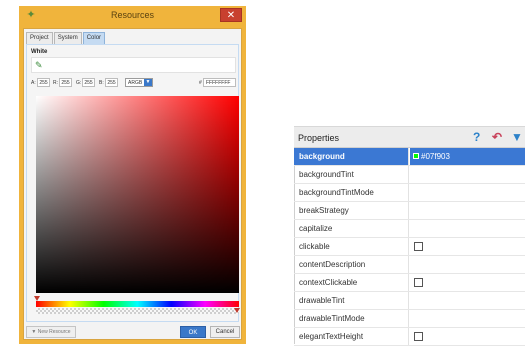  I want to click on properties-title: Properties, so click(319, 138).